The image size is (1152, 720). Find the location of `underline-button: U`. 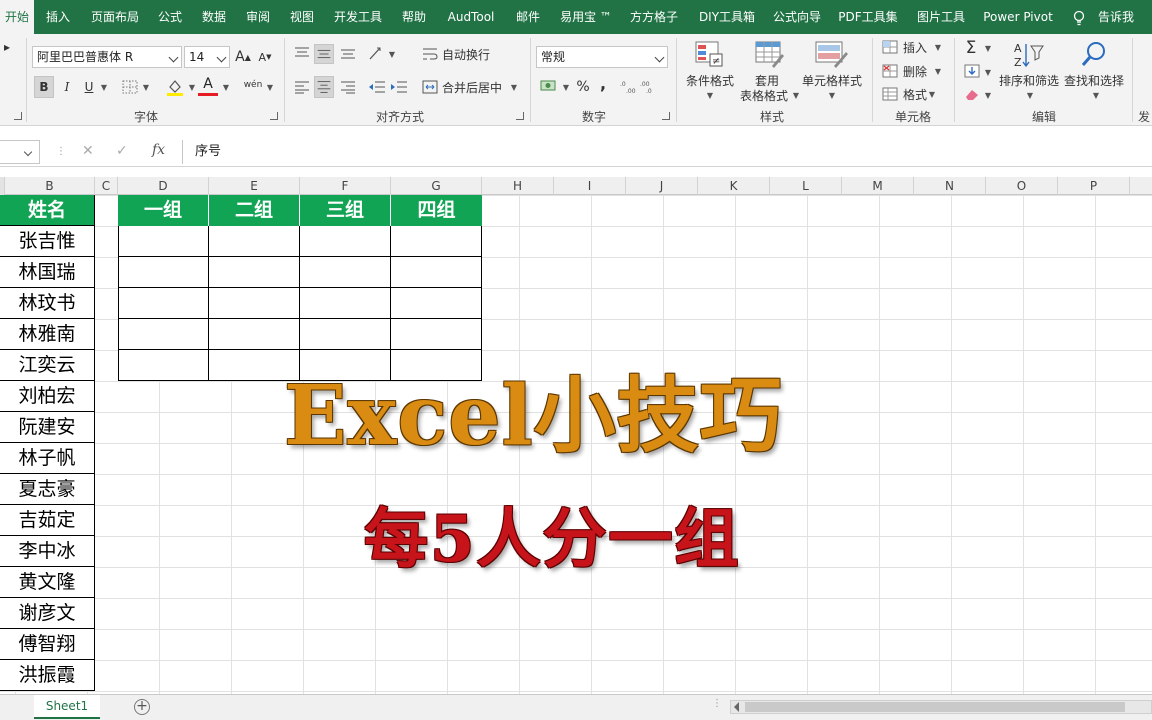

underline-button: U is located at coordinates (89, 87).